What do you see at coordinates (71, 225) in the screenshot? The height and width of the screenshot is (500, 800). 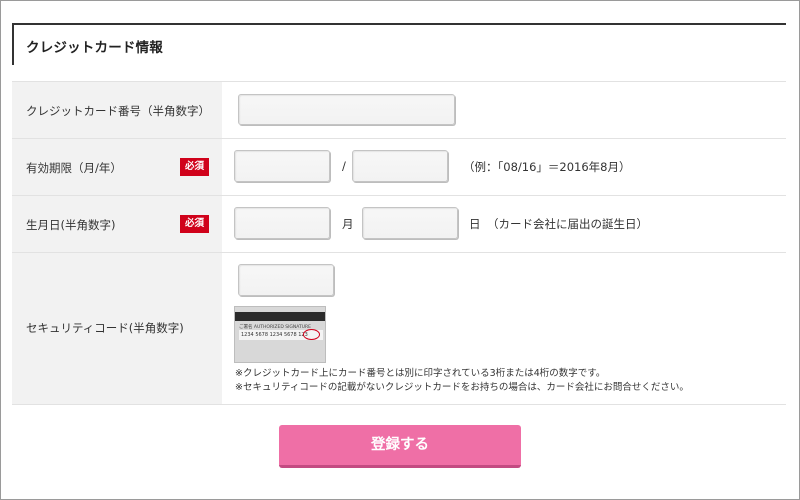 I see `birthday-label: 生月日(半角数字)` at bounding box center [71, 225].